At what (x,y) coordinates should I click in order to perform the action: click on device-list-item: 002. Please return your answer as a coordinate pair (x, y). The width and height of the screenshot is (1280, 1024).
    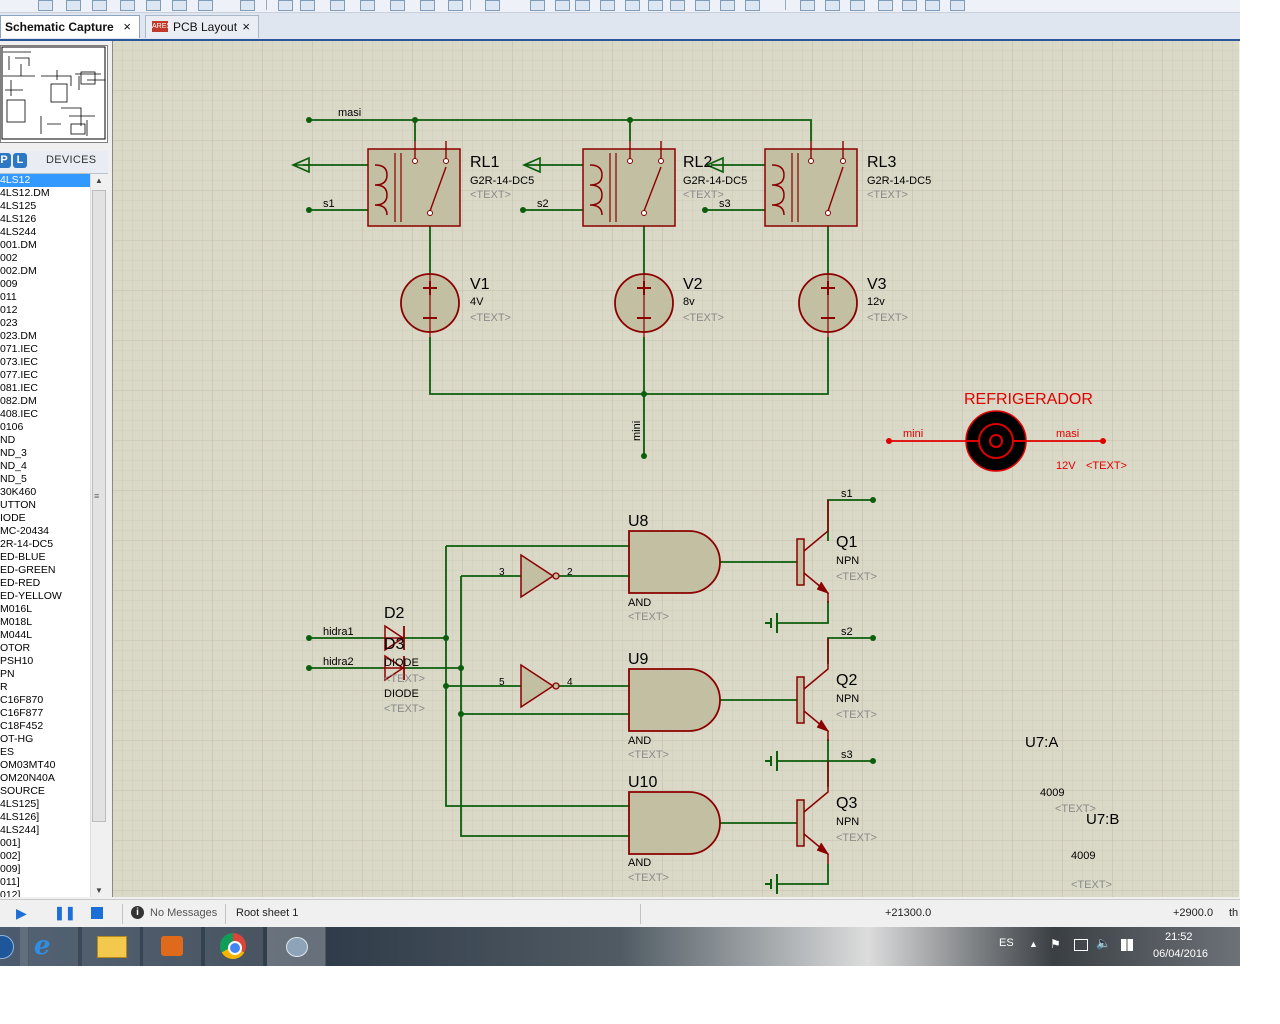
    Looking at the image, I should click on (45, 258).